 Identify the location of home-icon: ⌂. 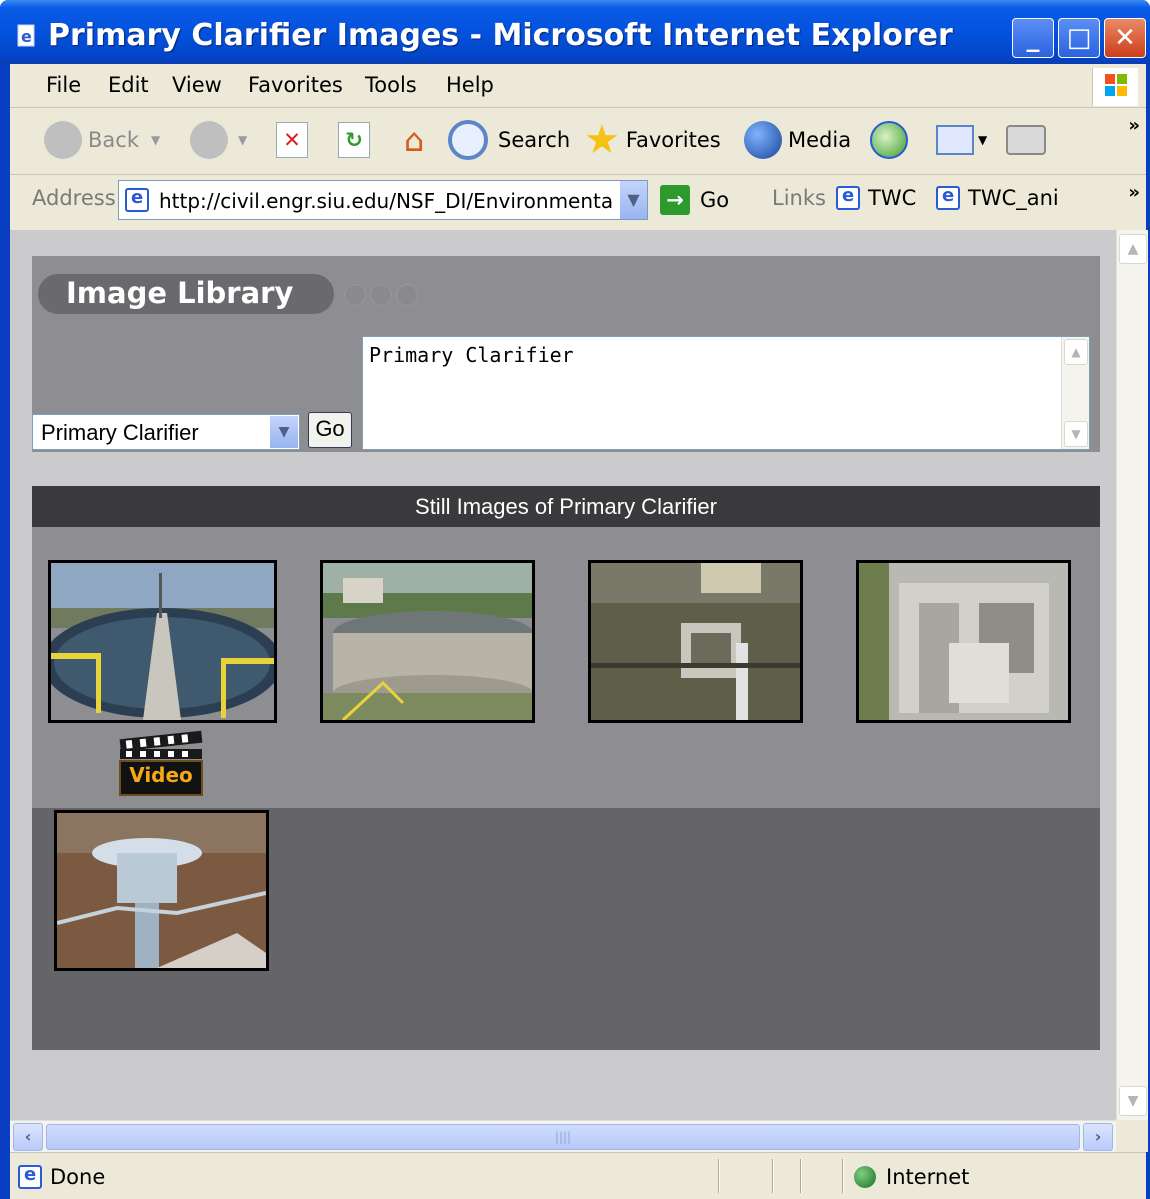
(414, 140).